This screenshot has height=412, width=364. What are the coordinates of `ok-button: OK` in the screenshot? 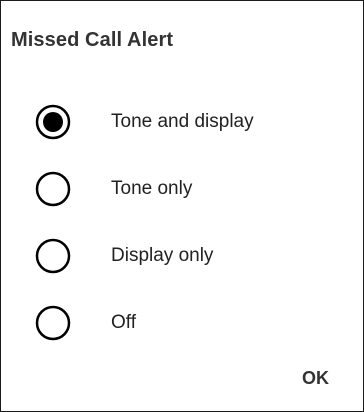 It's located at (315, 378).